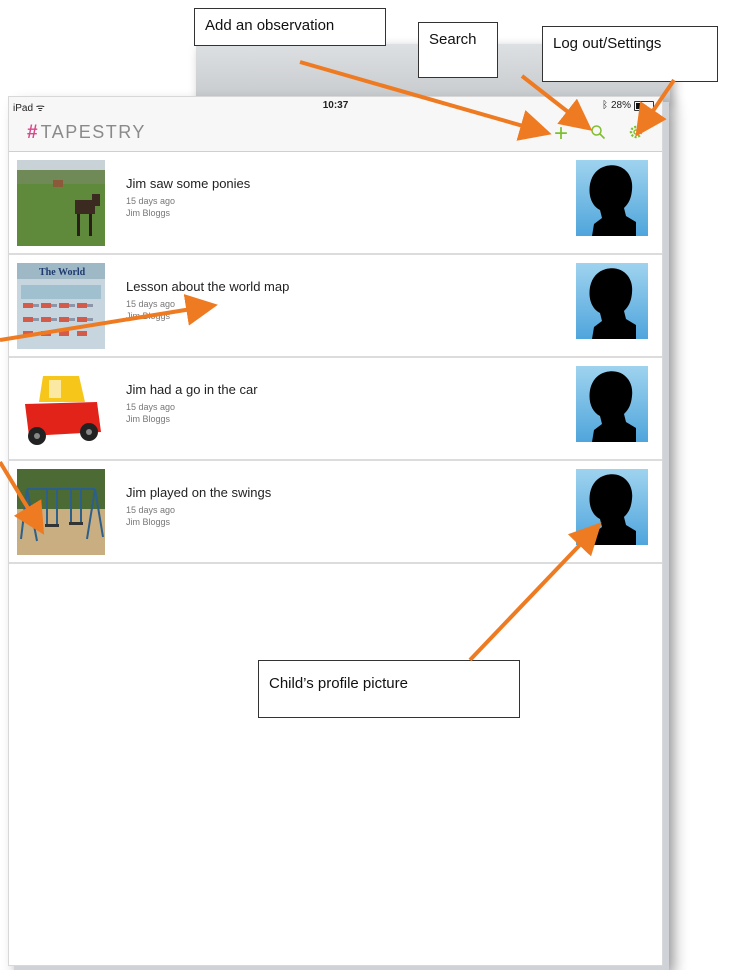  Describe the element at coordinates (458, 50) in the screenshot. I see `callout-search: Search` at that location.